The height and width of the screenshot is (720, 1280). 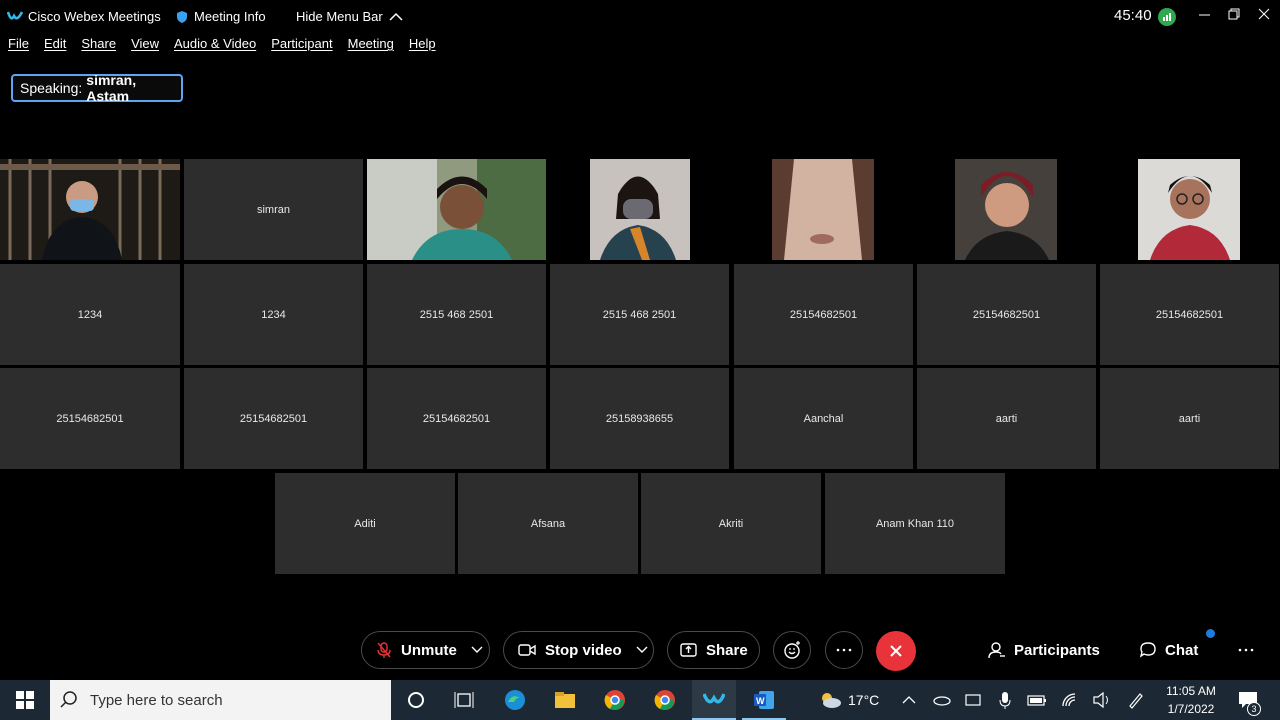 What do you see at coordinates (823, 418) in the screenshot?
I see `participant-tile: Aanchal` at bounding box center [823, 418].